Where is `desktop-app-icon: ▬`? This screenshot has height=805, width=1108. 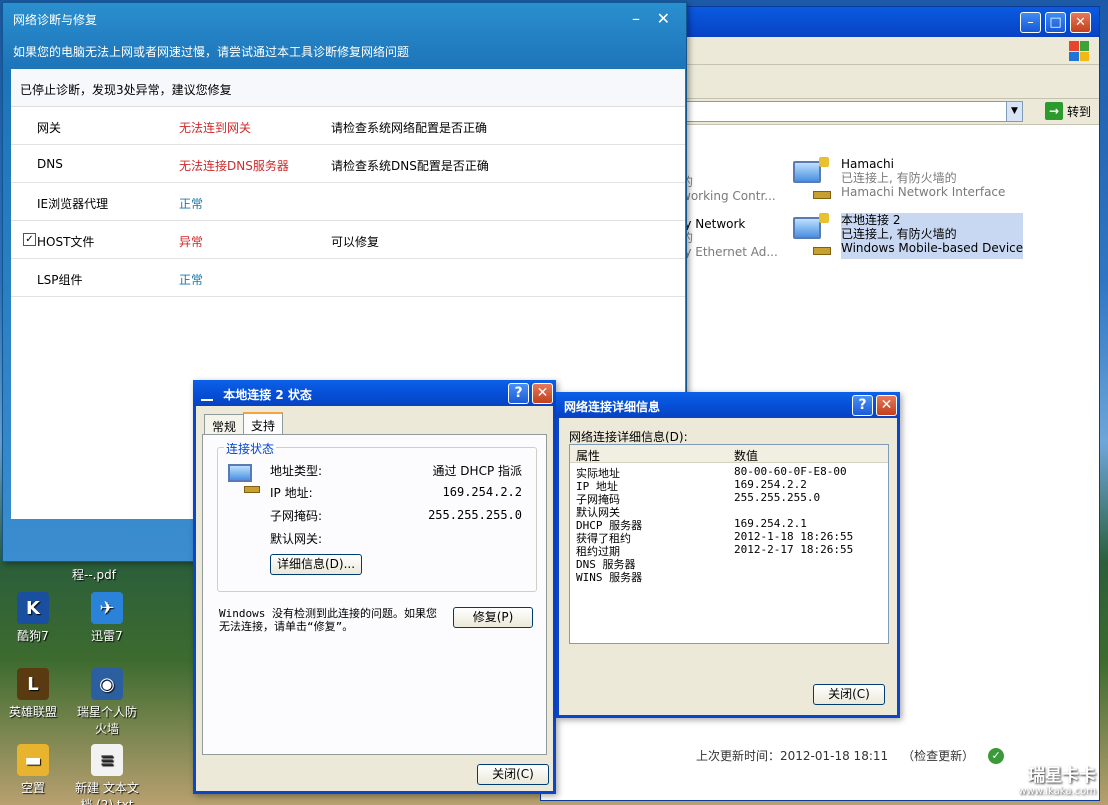 desktop-app-icon: ▬ is located at coordinates (33, 760).